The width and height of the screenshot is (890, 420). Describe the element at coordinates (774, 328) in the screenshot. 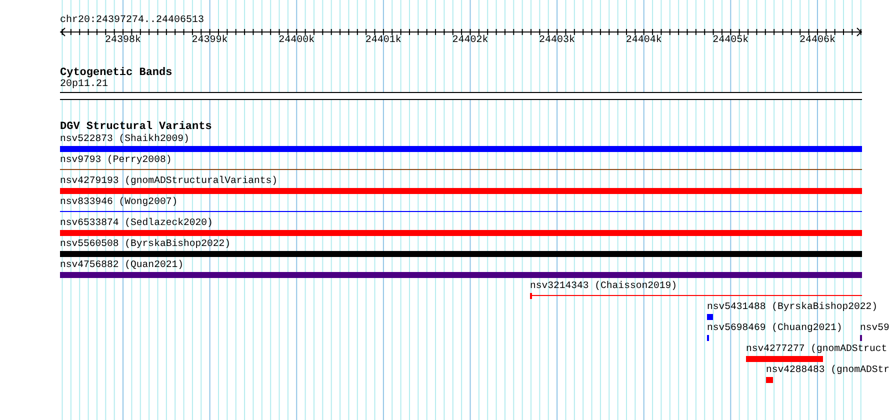

I see `variant-label: nsv5698469 (Chuang2021)` at that location.